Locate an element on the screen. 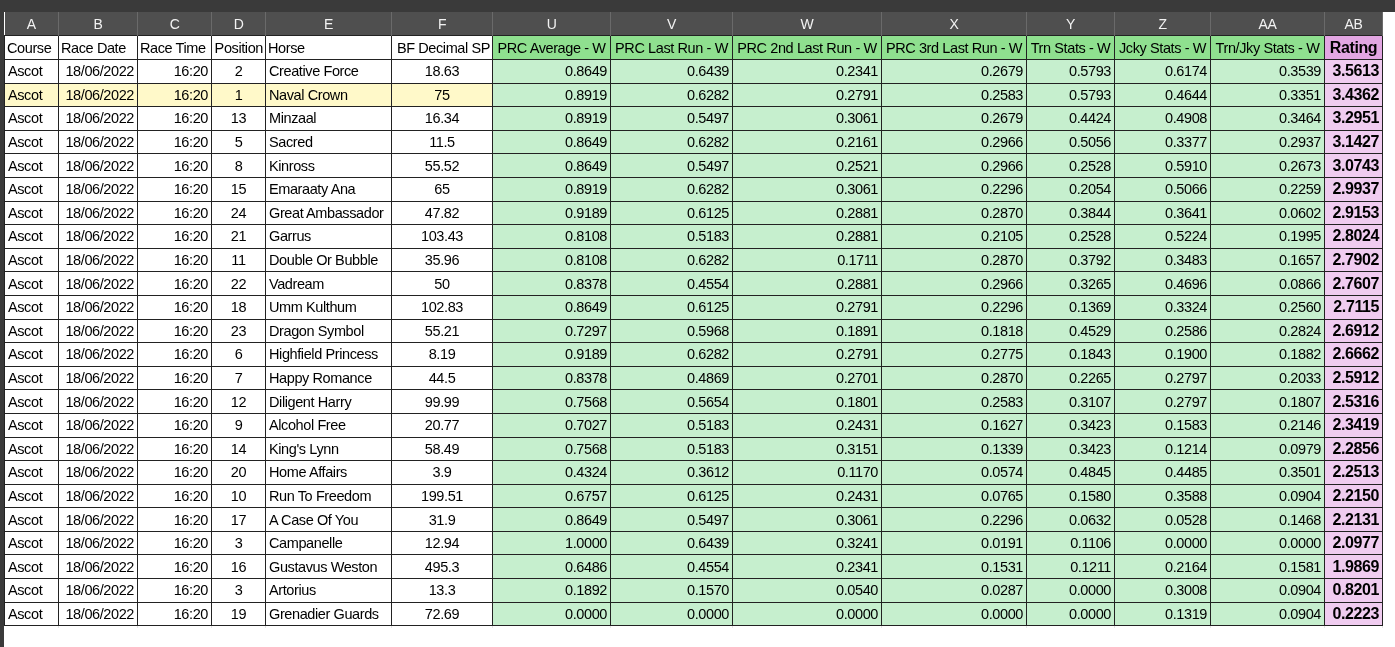  column-letter: AB is located at coordinates (1353, 24).